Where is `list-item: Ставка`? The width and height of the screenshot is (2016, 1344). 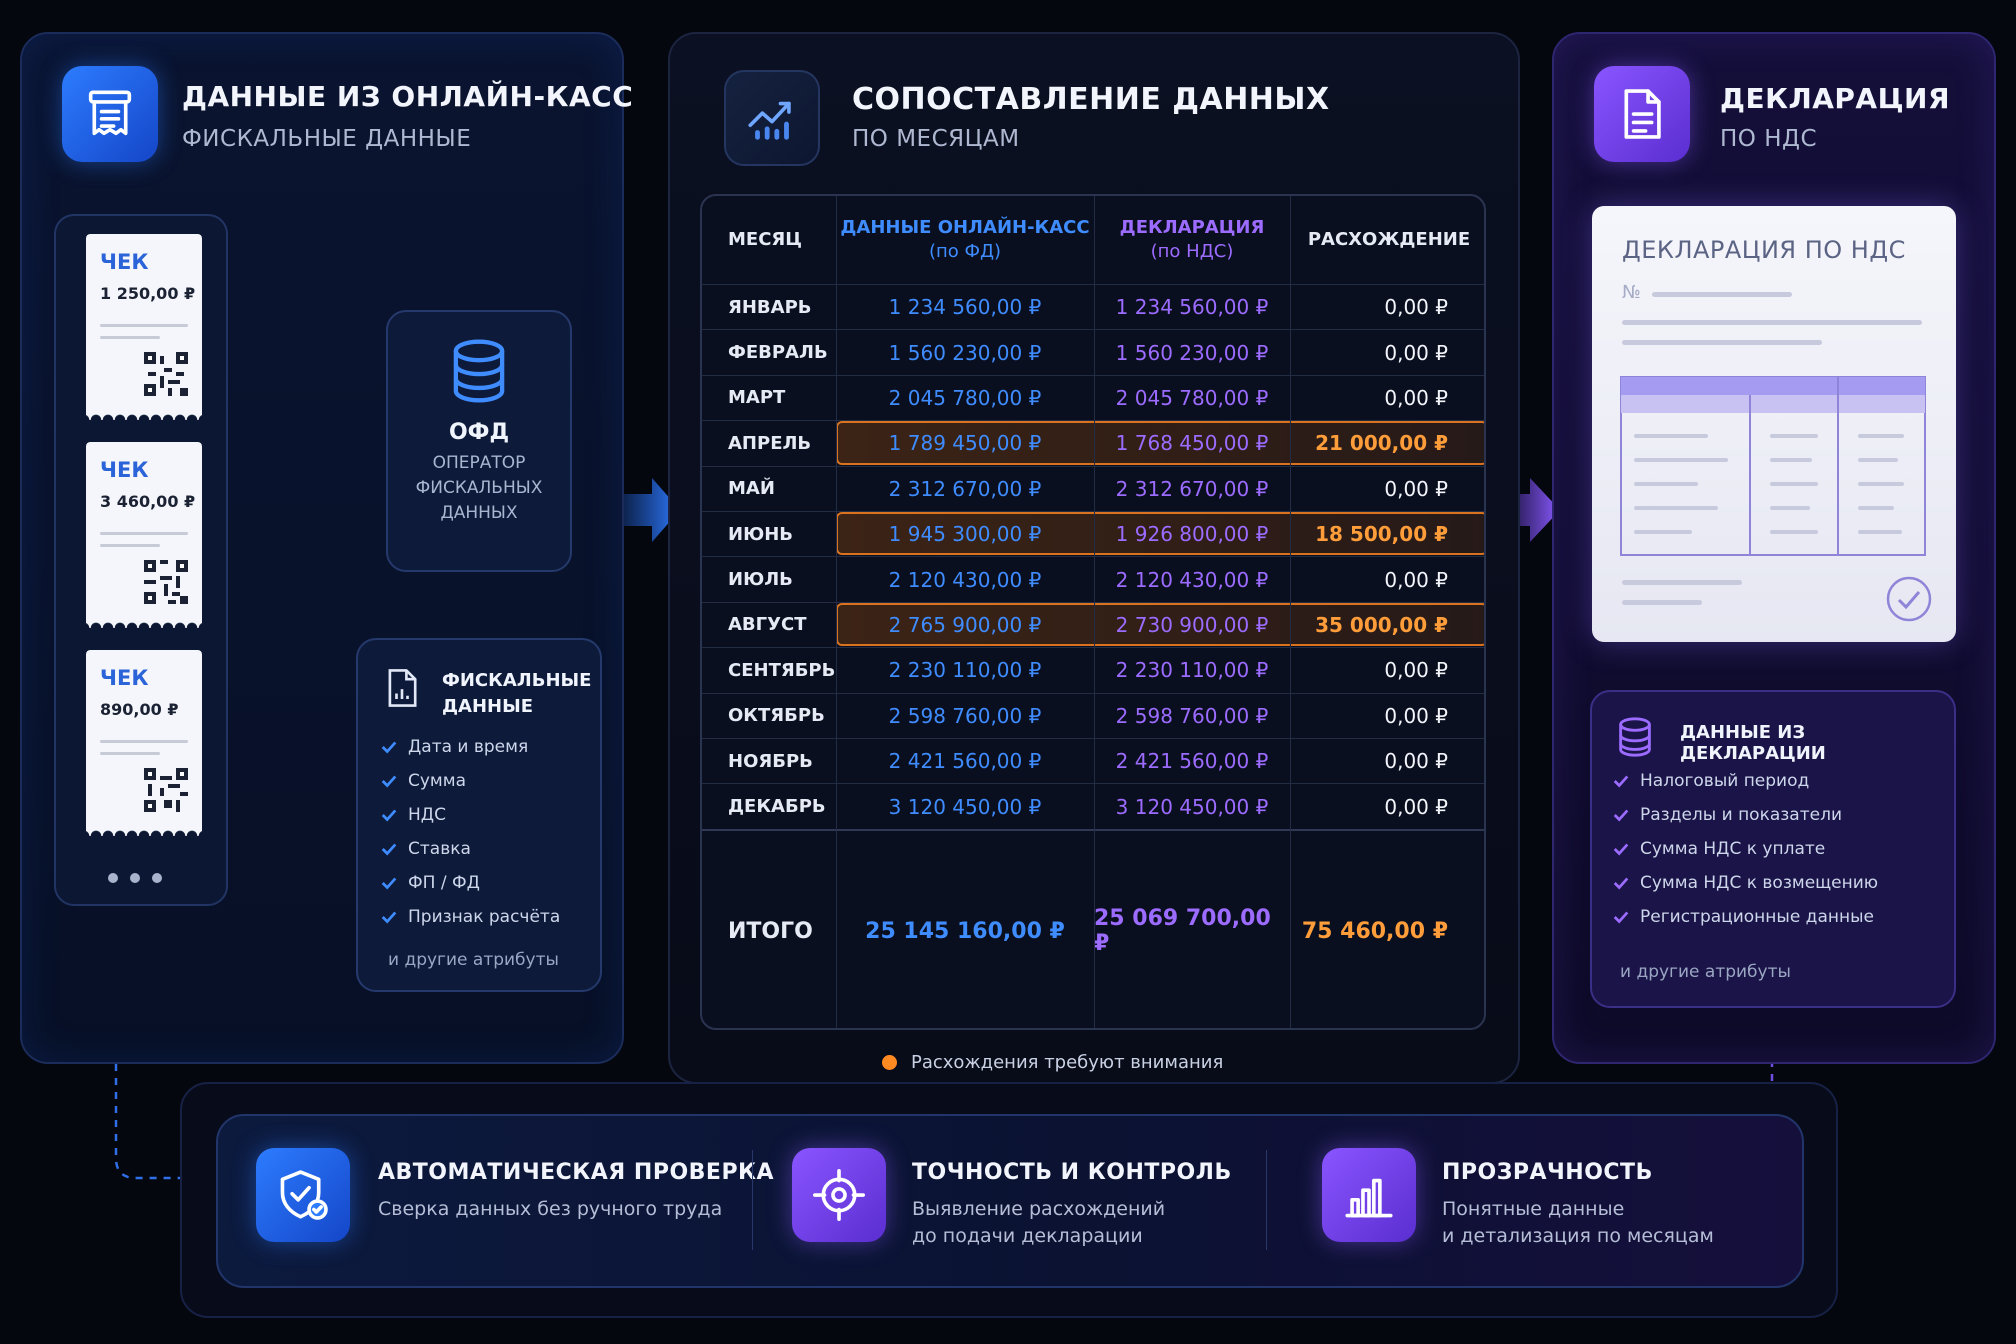
list-item: Ставка is located at coordinates (470, 849).